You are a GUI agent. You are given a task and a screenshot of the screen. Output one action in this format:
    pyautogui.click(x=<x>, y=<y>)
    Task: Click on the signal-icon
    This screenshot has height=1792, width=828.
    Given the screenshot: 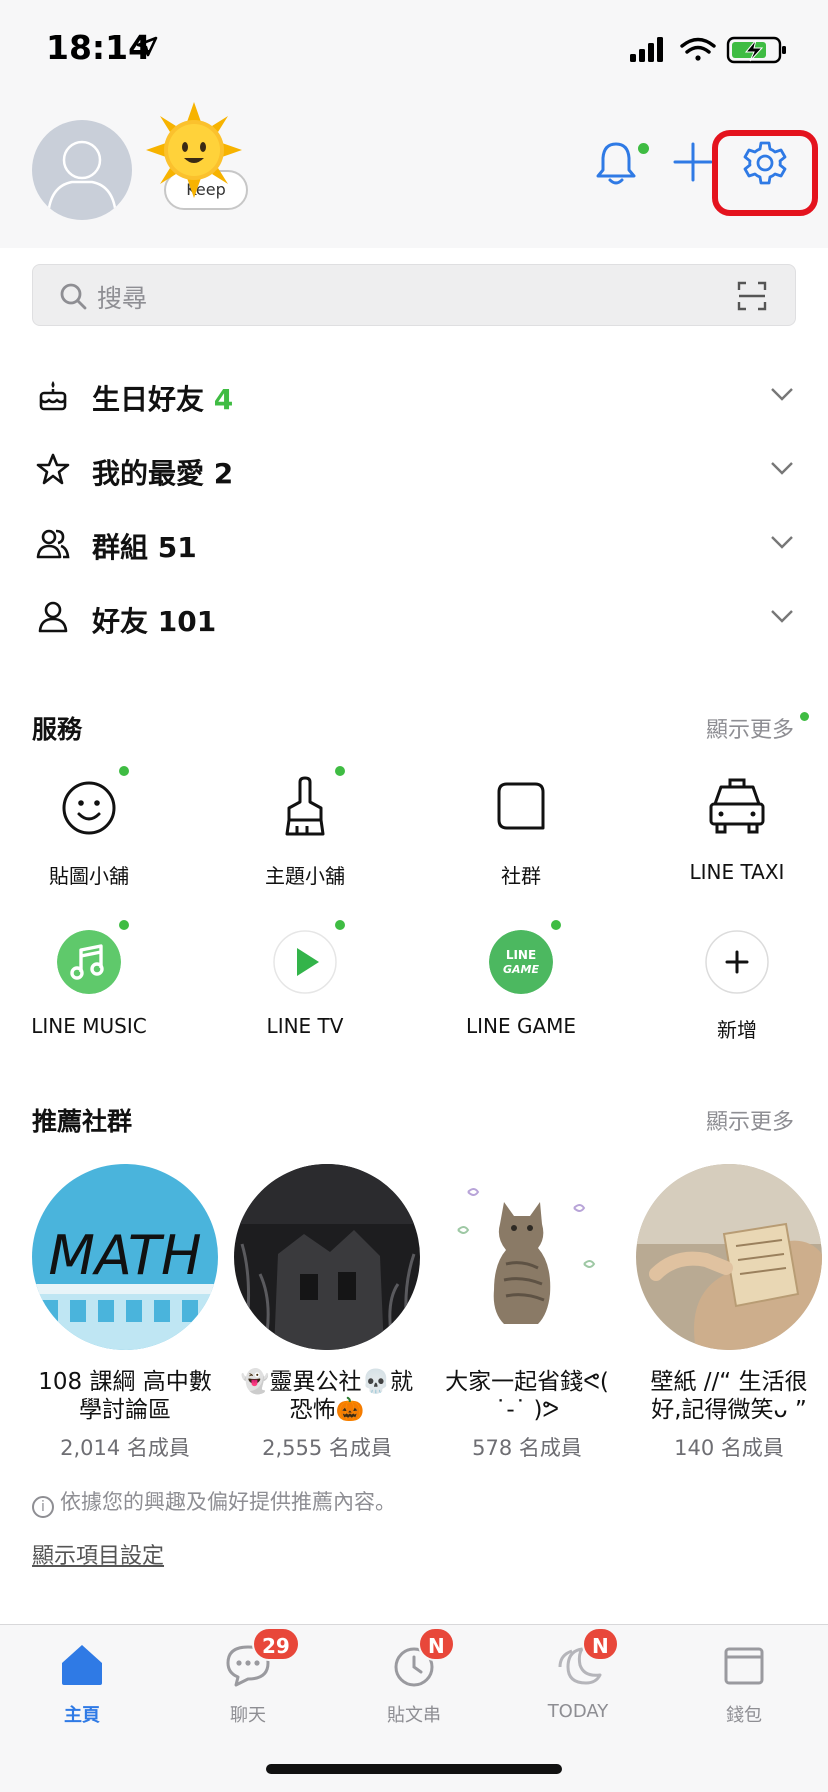 What is the action you would take?
    pyautogui.click(x=646, y=49)
    